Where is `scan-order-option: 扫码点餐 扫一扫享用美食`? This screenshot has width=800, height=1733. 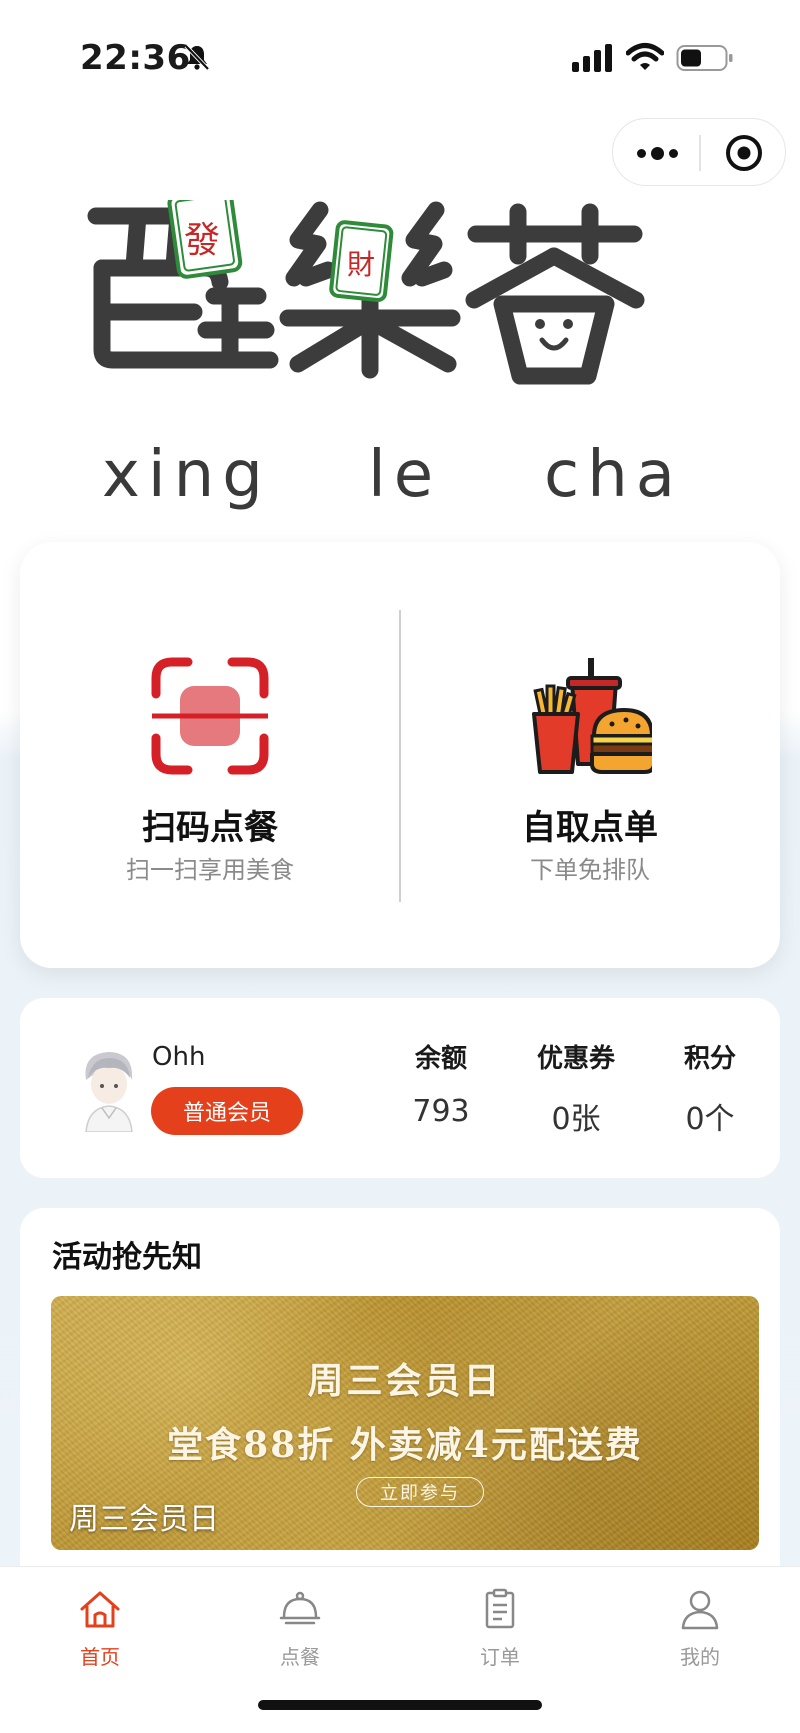
scan-order-option: 扫码点餐 扫一扫享用美食 is located at coordinates (210, 755).